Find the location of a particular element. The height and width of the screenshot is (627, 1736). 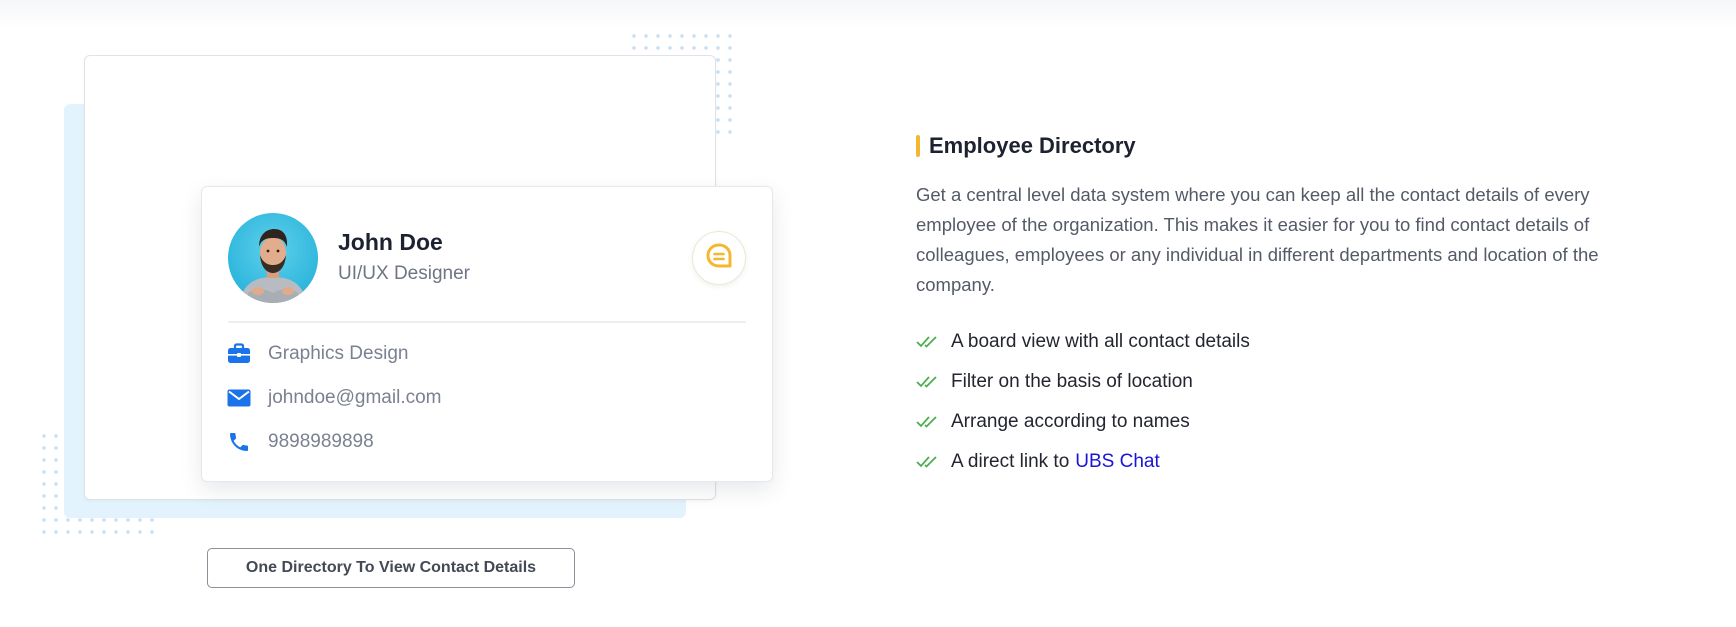

phone-row: 9898989898 is located at coordinates (300, 442).